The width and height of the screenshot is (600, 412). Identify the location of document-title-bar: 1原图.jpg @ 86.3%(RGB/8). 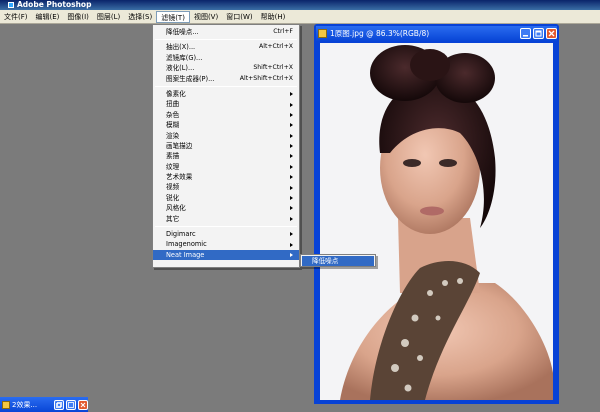
(436, 33).